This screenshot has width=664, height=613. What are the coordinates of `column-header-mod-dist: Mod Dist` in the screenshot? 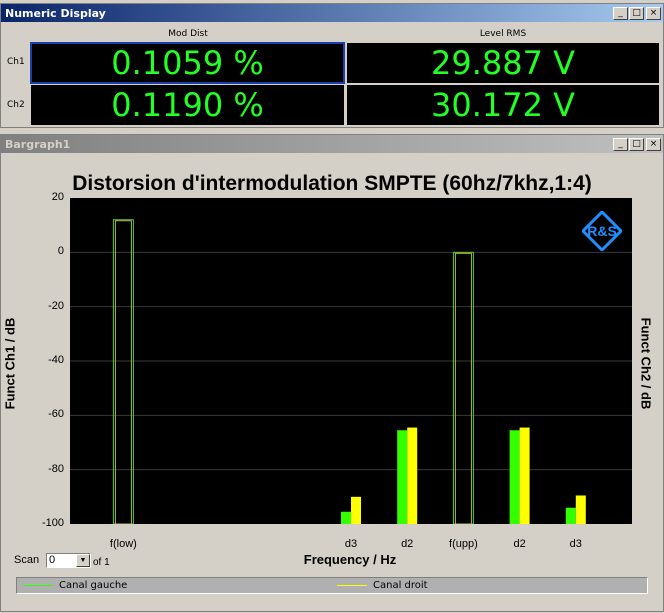 It's located at (188, 34).